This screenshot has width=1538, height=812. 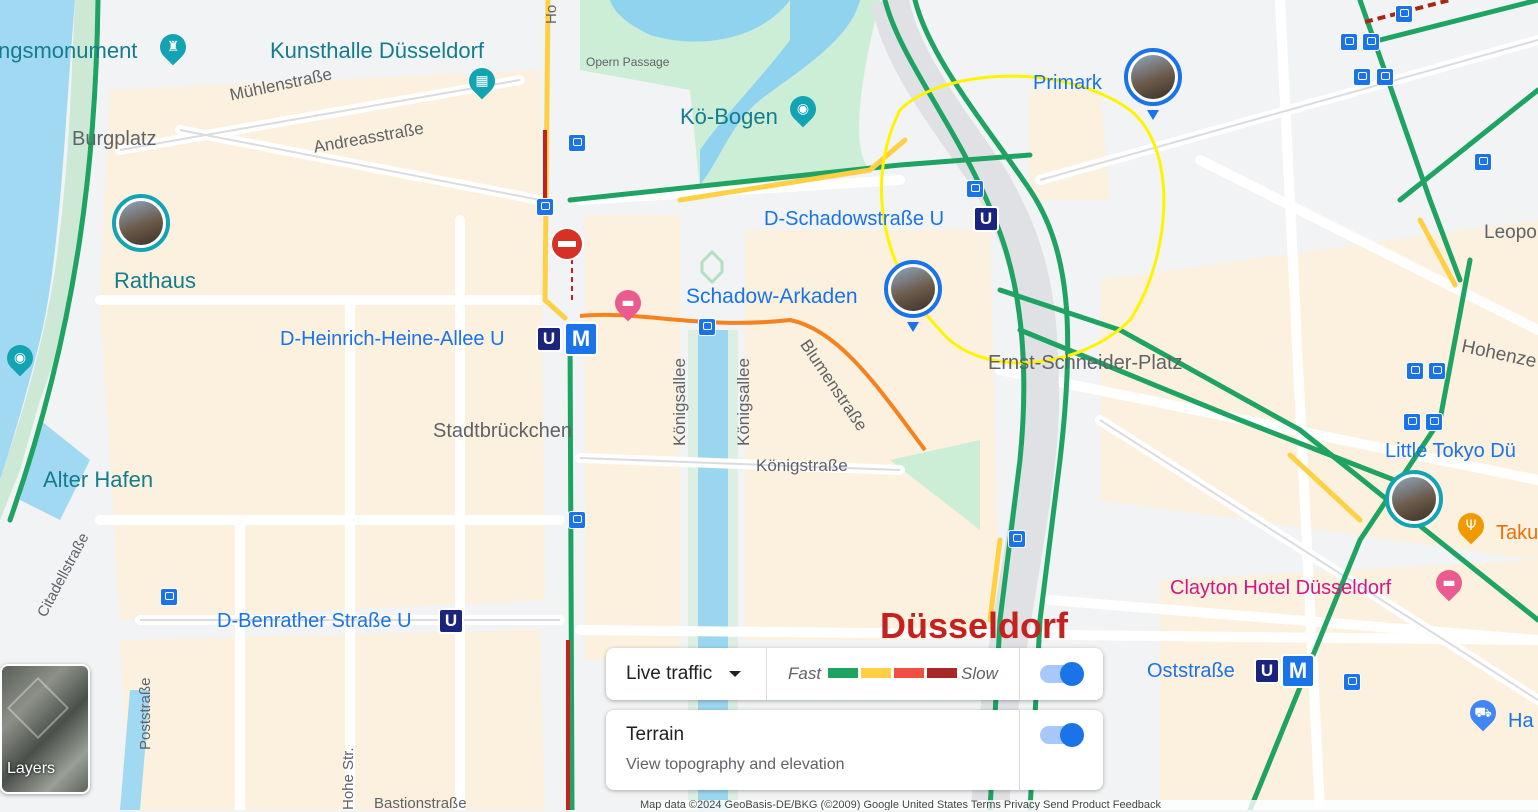 What do you see at coordinates (31, 768) in the screenshot?
I see `layers-label: Layers` at bounding box center [31, 768].